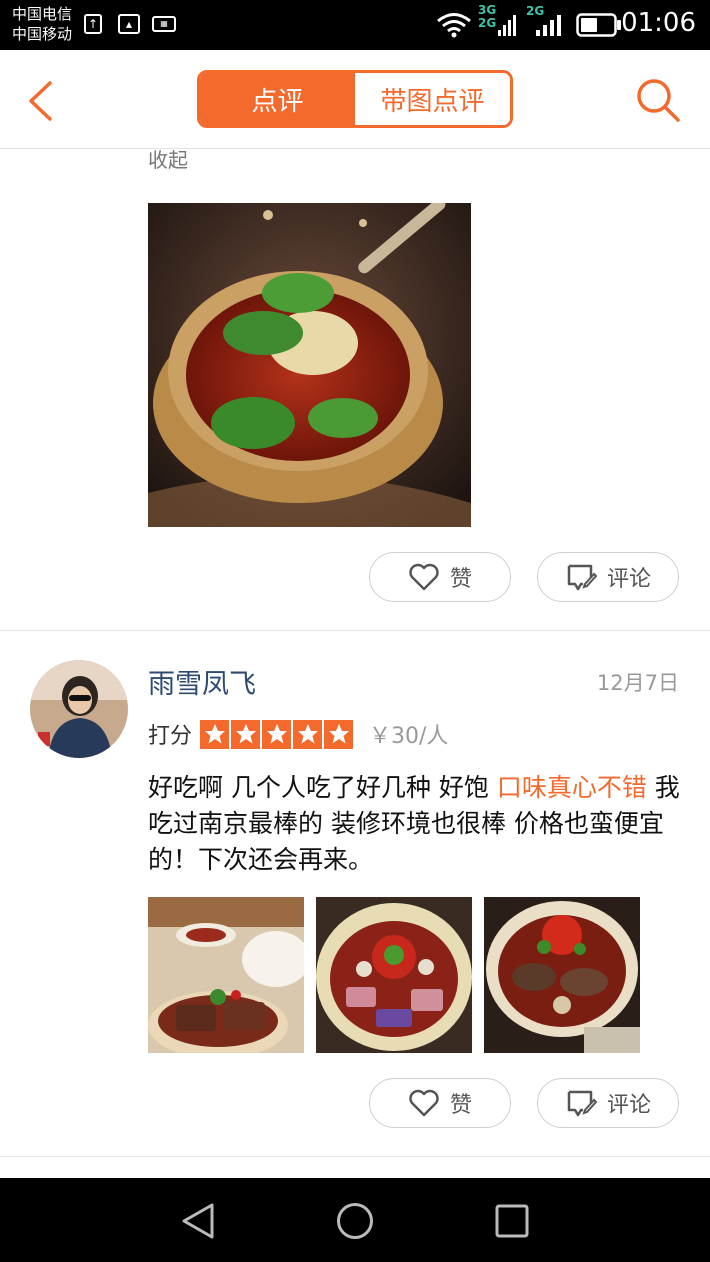 This screenshot has width=710, height=1262. I want to click on nav-recents-icon, so click(512, 1221).